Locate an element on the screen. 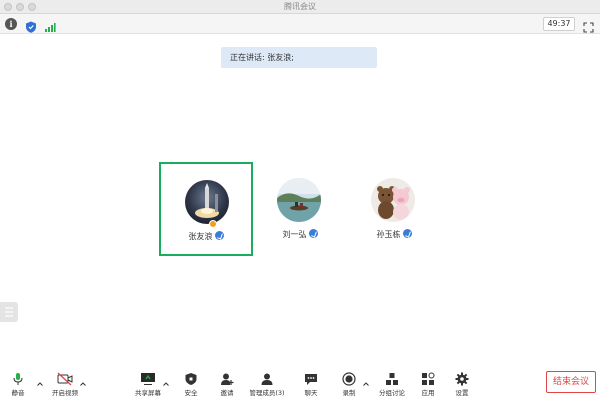 This screenshot has width=600, height=397. window-title: 腾讯会议 is located at coordinates (300, 6).